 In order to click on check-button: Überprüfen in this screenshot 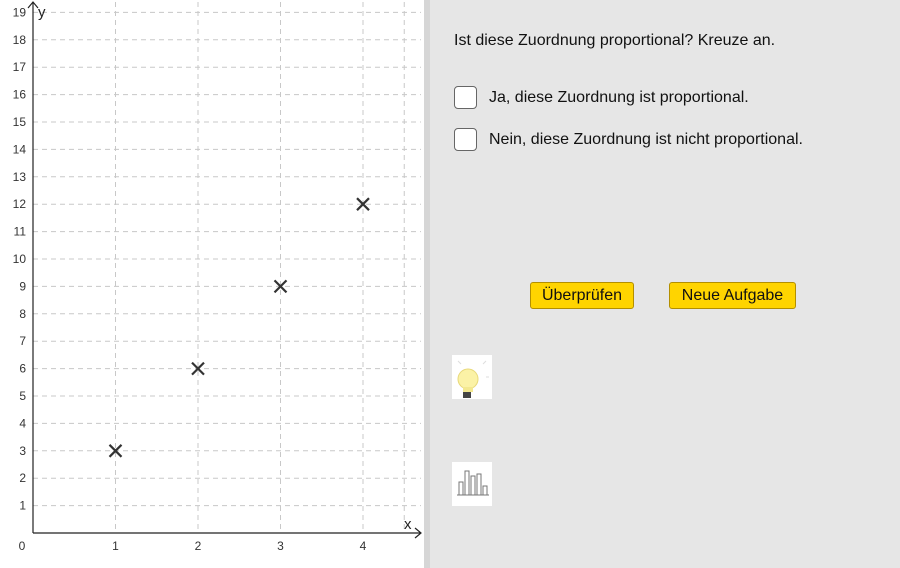, I will do `click(582, 295)`.